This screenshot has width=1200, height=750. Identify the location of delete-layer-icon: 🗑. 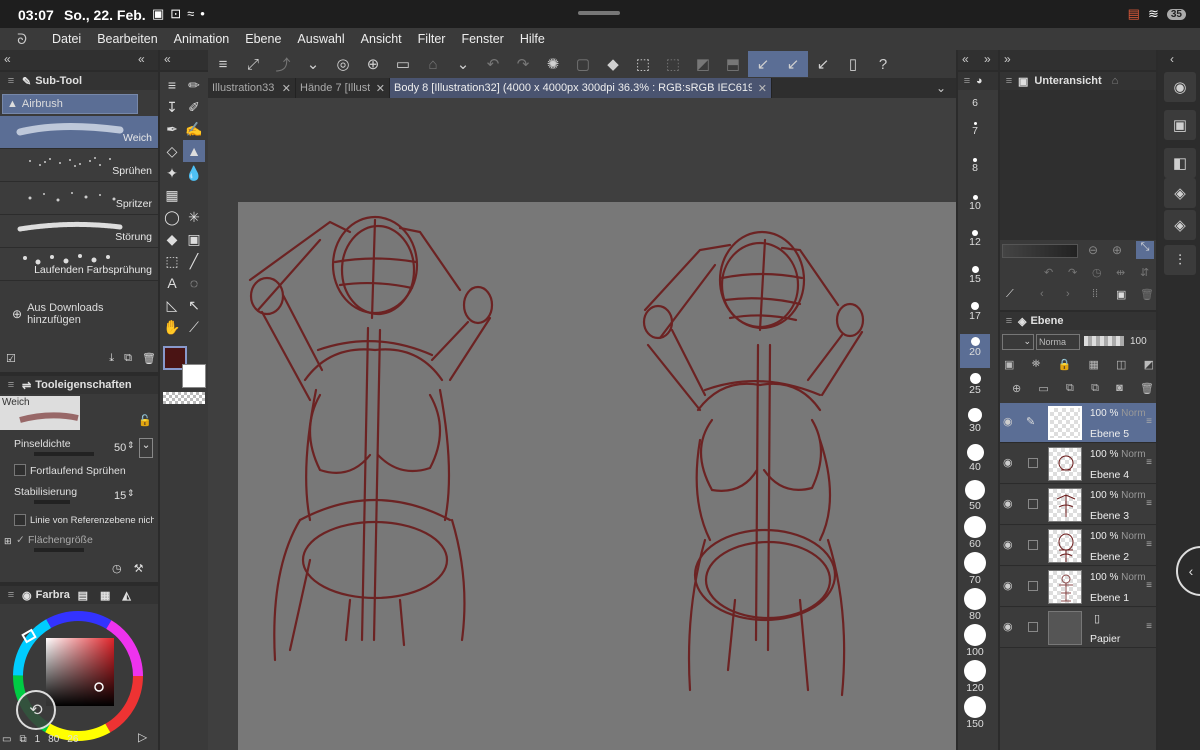
(1147, 388).